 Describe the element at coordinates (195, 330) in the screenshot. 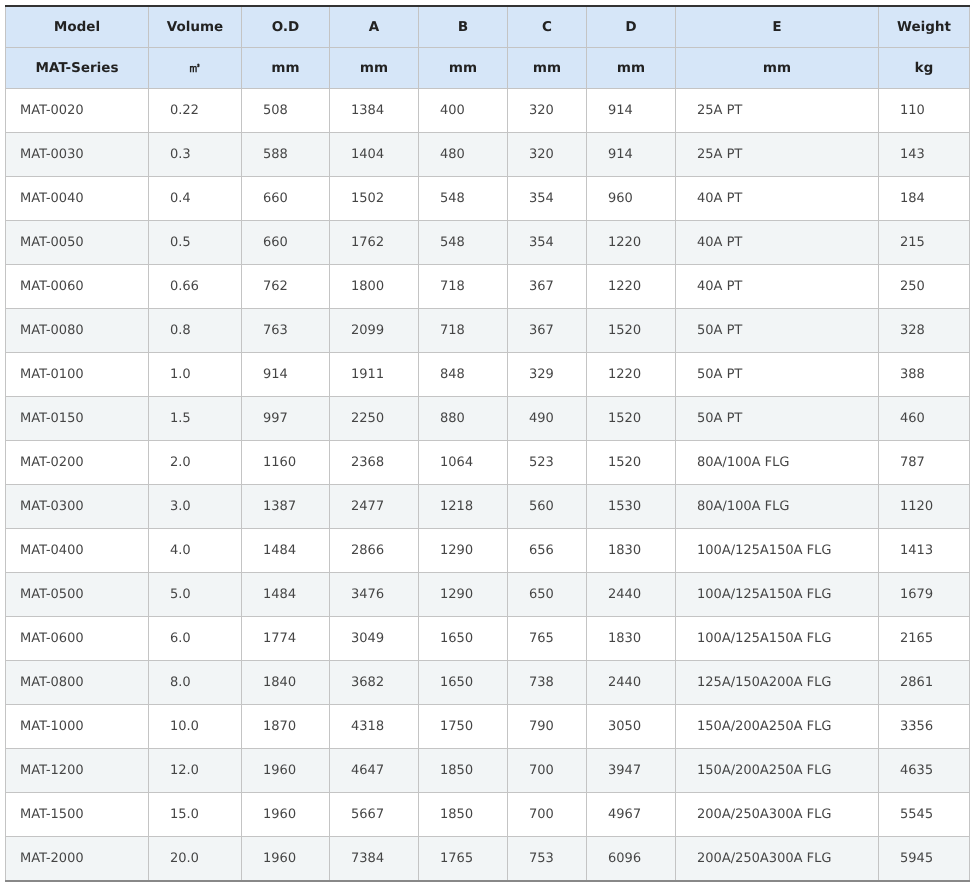

I see `table-cell: 0.8` at that location.